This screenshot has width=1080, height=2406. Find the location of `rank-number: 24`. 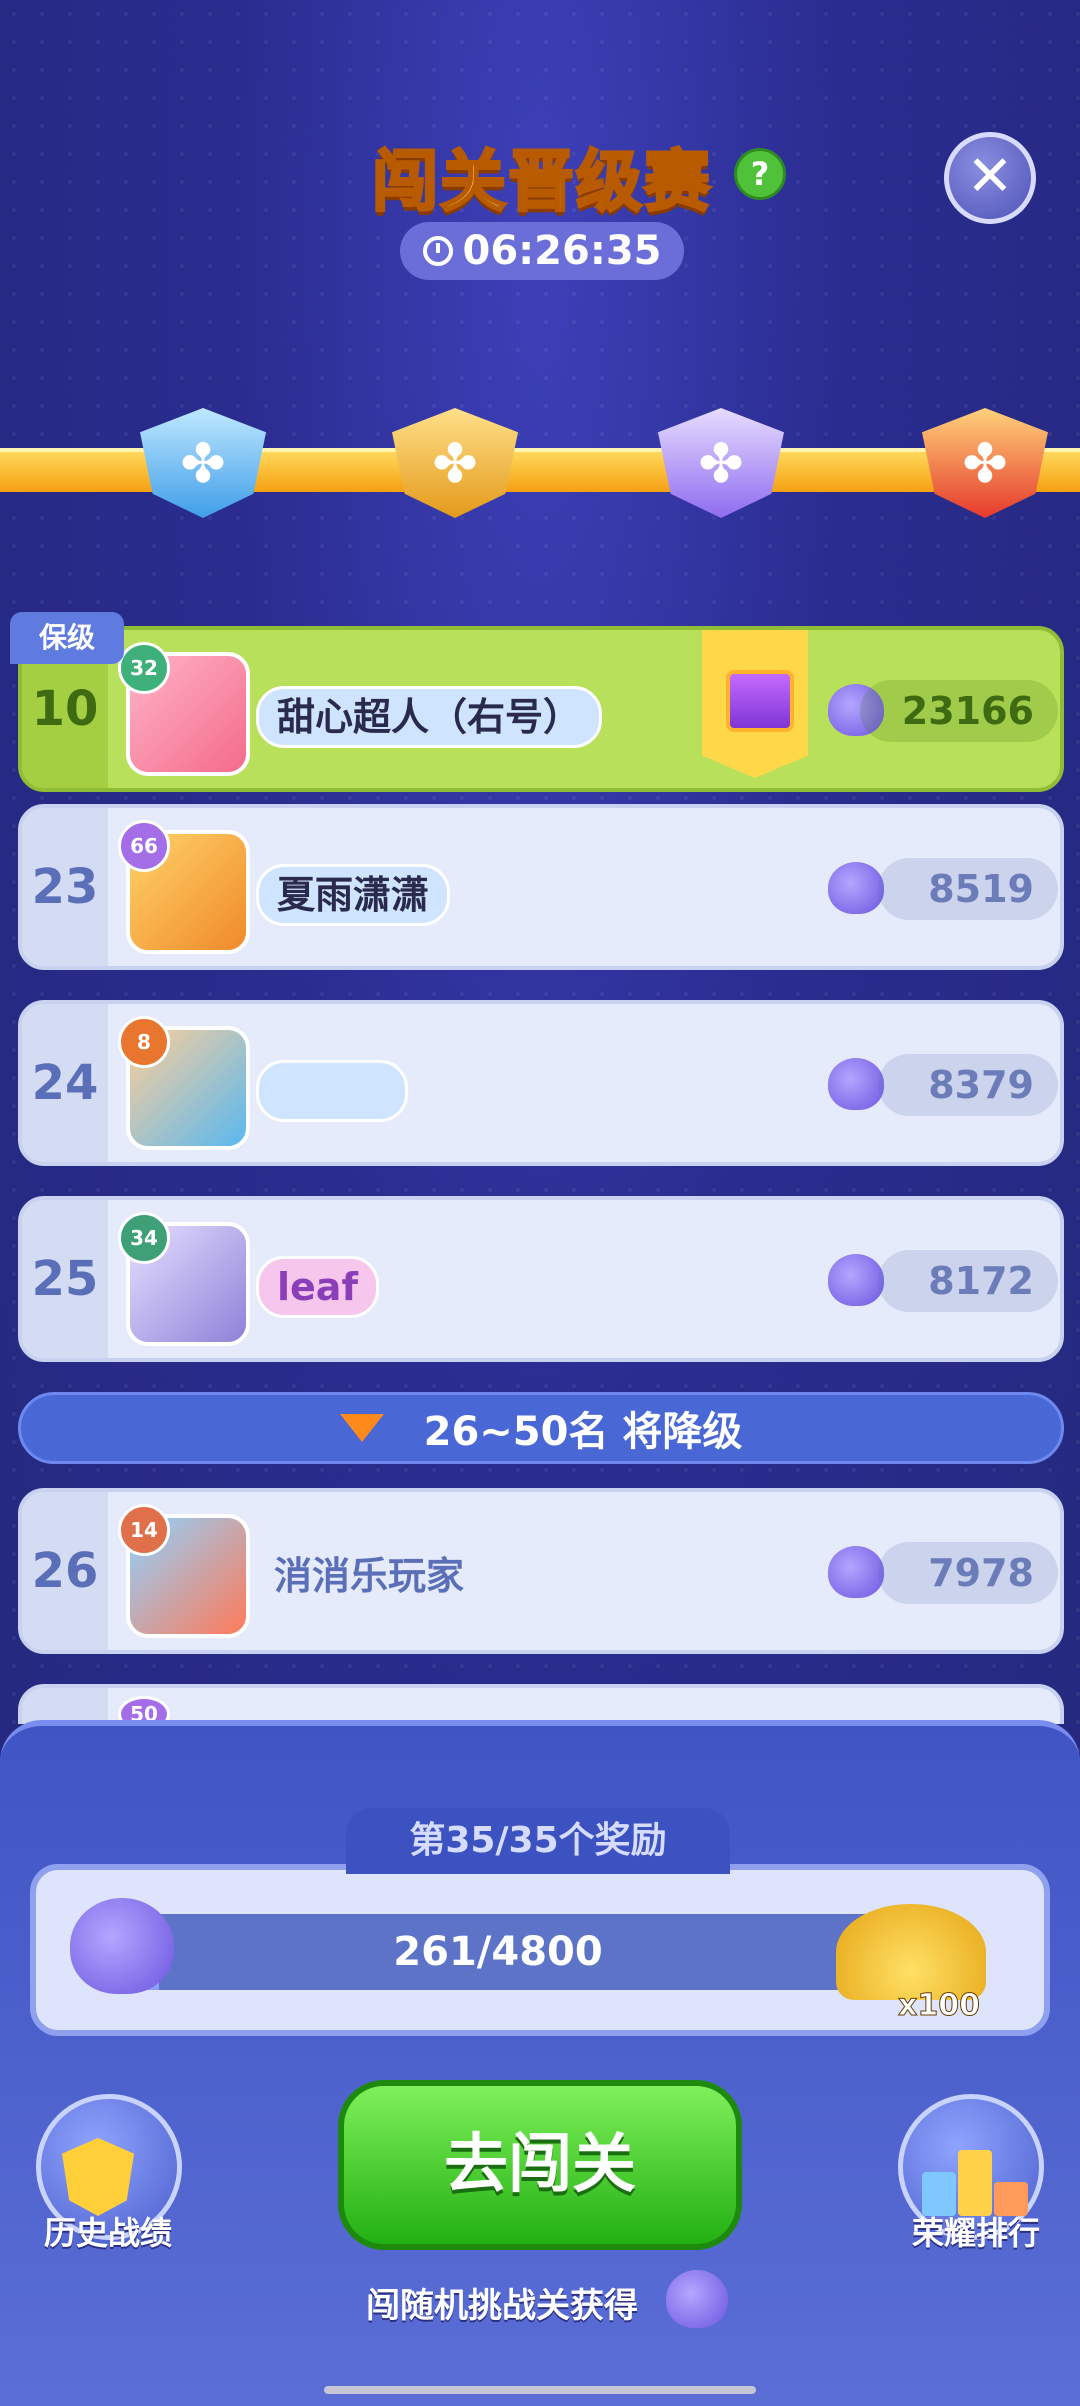

rank-number: 24 is located at coordinates (65, 1083).